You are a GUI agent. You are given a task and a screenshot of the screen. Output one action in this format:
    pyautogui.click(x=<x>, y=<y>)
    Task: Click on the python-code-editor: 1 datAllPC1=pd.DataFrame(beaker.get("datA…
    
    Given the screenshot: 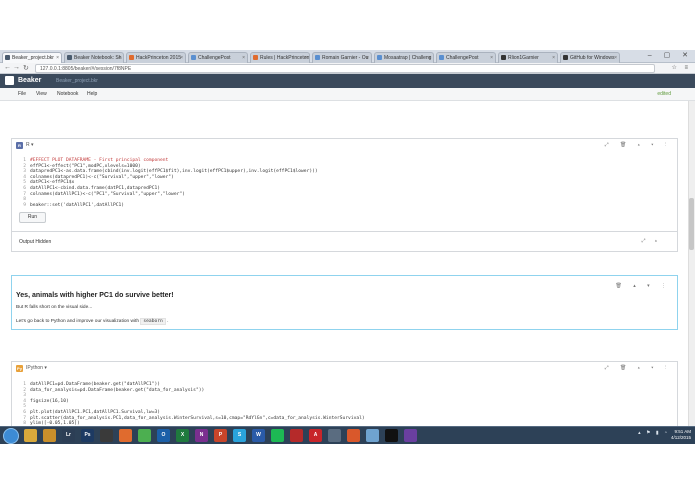 What is the action you would take?
    pyautogui.click(x=191, y=404)
    